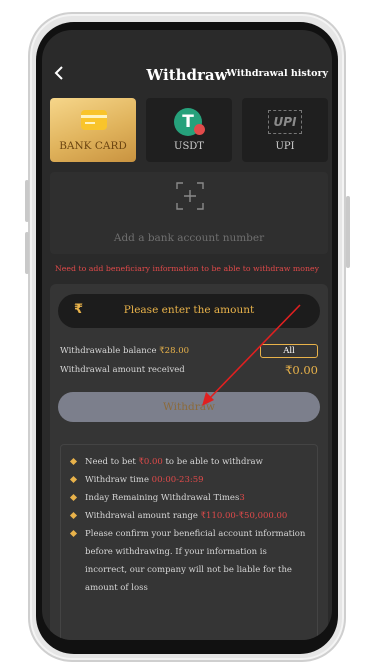  What do you see at coordinates (285, 146) in the screenshot?
I see `tab-label: UPI` at bounding box center [285, 146].